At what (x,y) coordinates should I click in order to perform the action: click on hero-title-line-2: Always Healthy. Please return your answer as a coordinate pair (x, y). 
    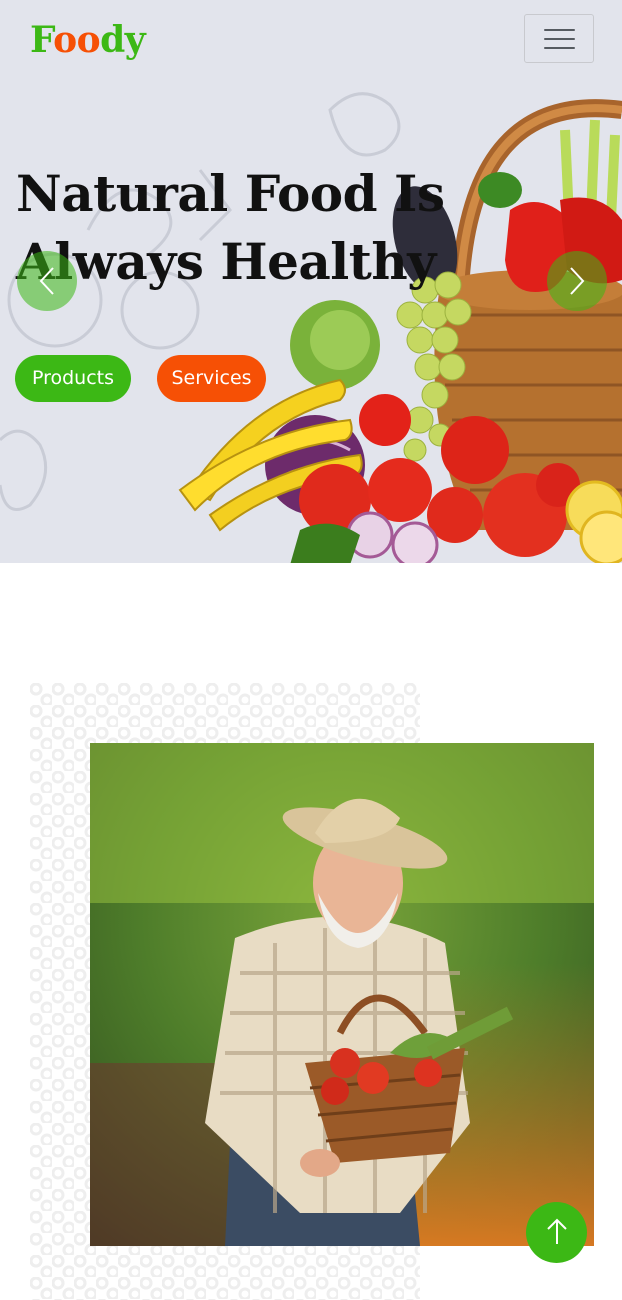
    Looking at the image, I should click on (226, 261).